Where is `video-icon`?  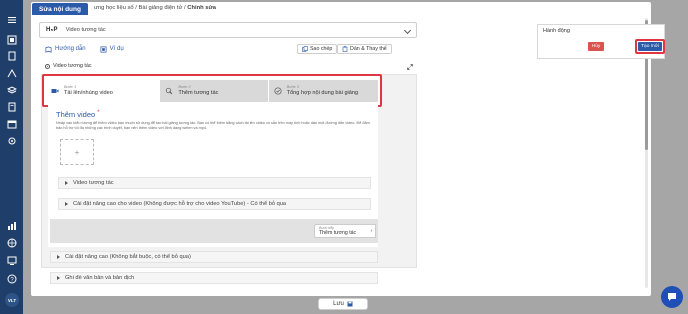 video-icon is located at coordinates (47, 66).